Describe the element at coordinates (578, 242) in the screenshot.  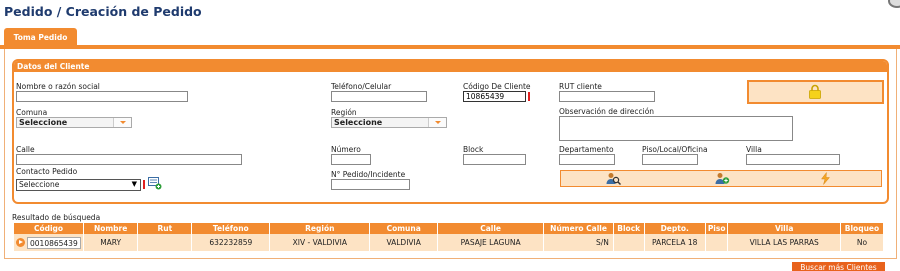
I see `cell-numero-calle: S/N` at that location.